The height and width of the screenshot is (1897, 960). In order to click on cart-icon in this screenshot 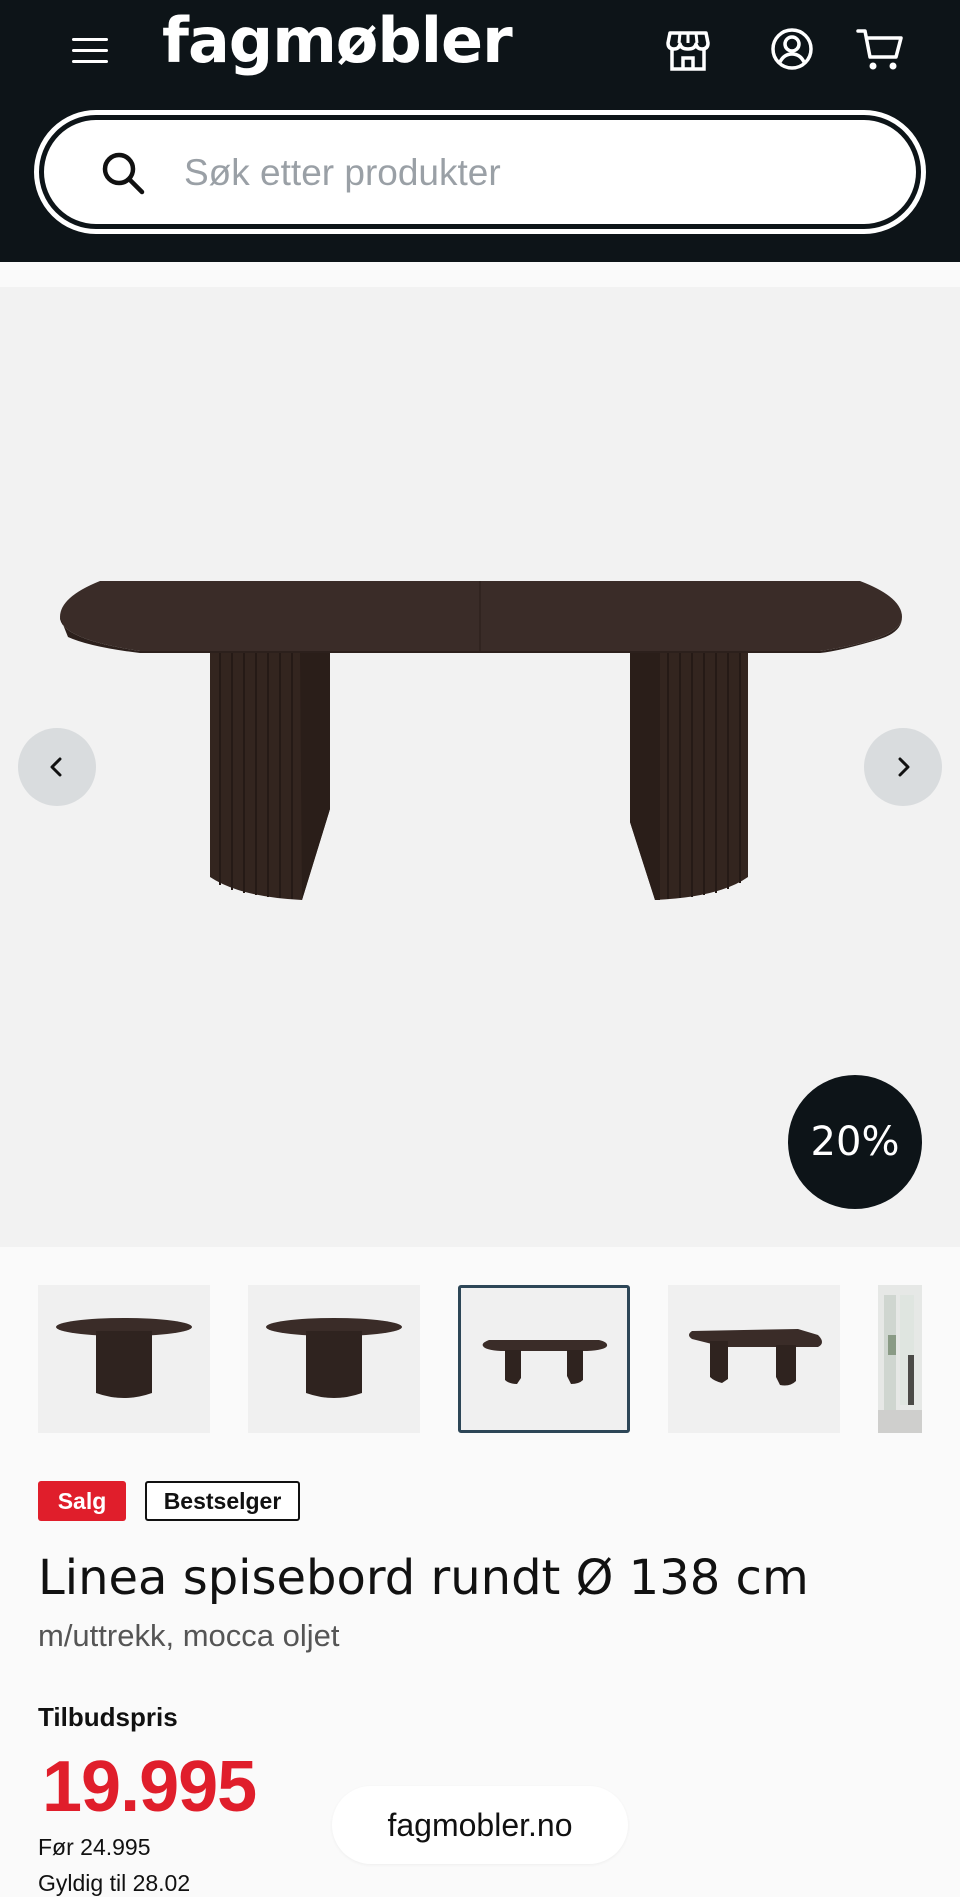, I will do `click(880, 49)`.